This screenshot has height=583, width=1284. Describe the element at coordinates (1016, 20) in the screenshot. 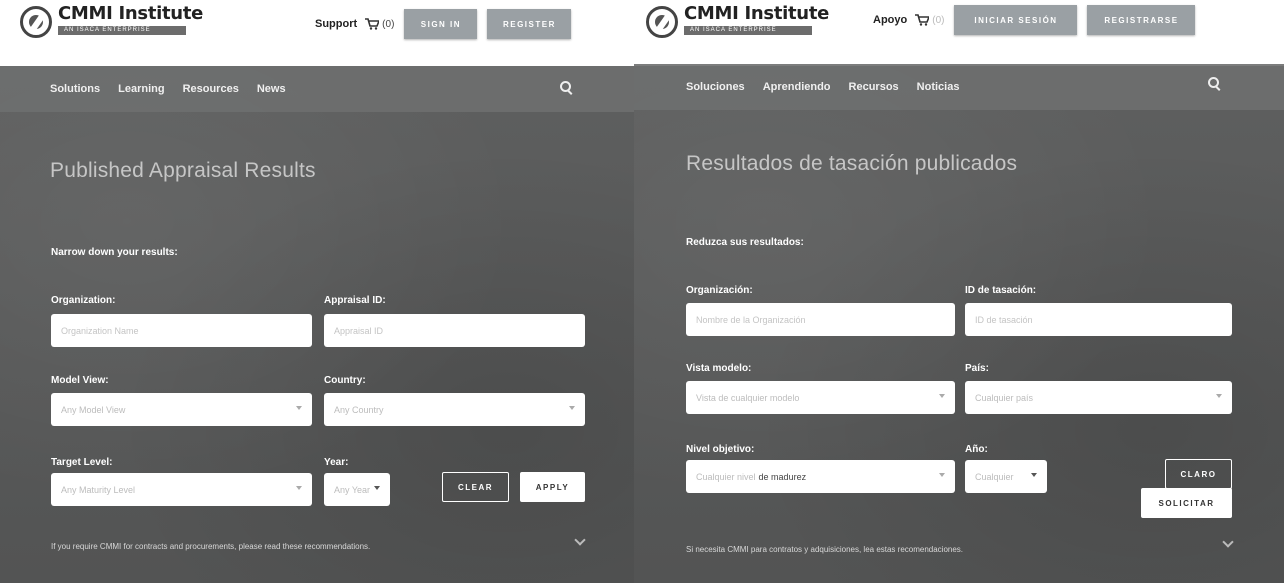

I see `sign-in-button: INICIAR SESIÓN` at that location.